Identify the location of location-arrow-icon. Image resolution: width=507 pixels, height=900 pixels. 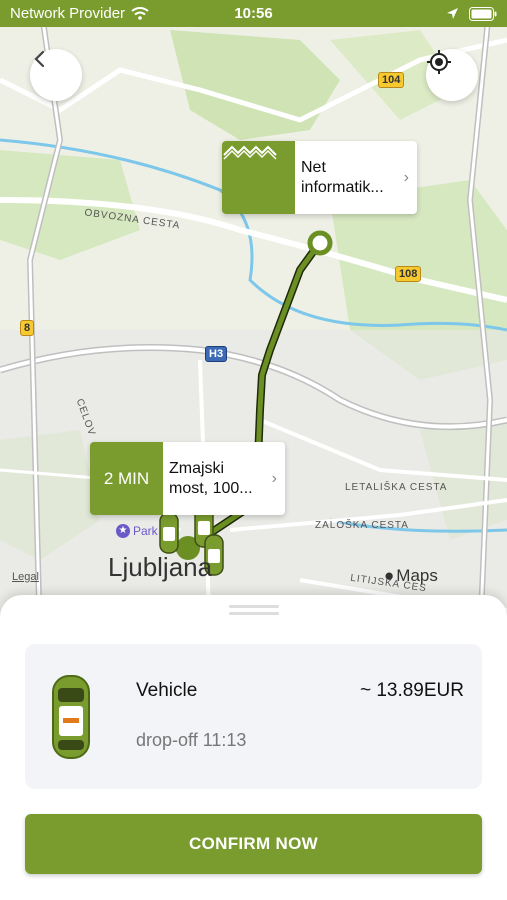
(452, 13).